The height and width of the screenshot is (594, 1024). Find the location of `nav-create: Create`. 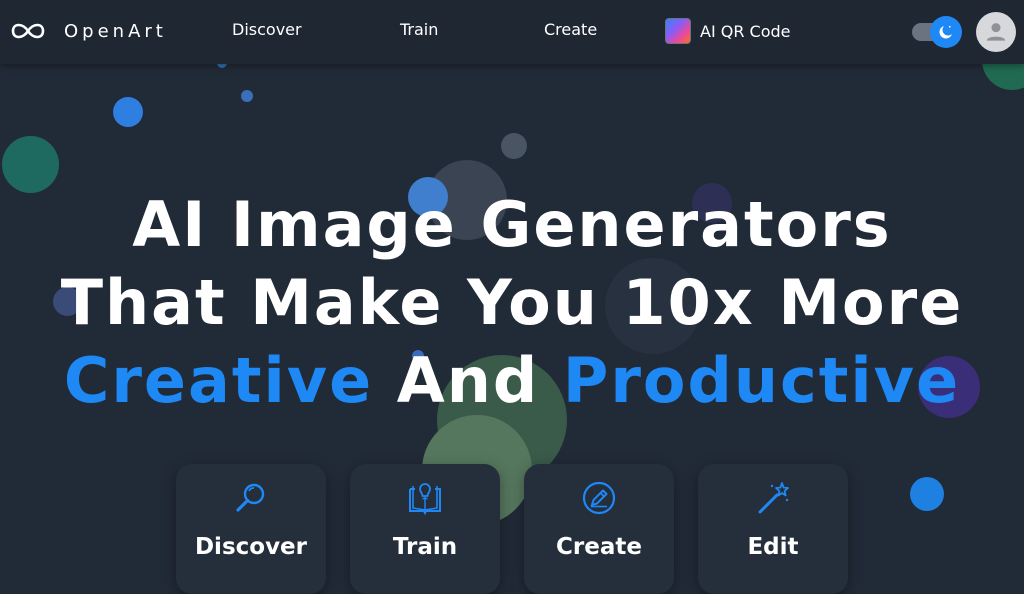

nav-create: Create is located at coordinates (570, 29).